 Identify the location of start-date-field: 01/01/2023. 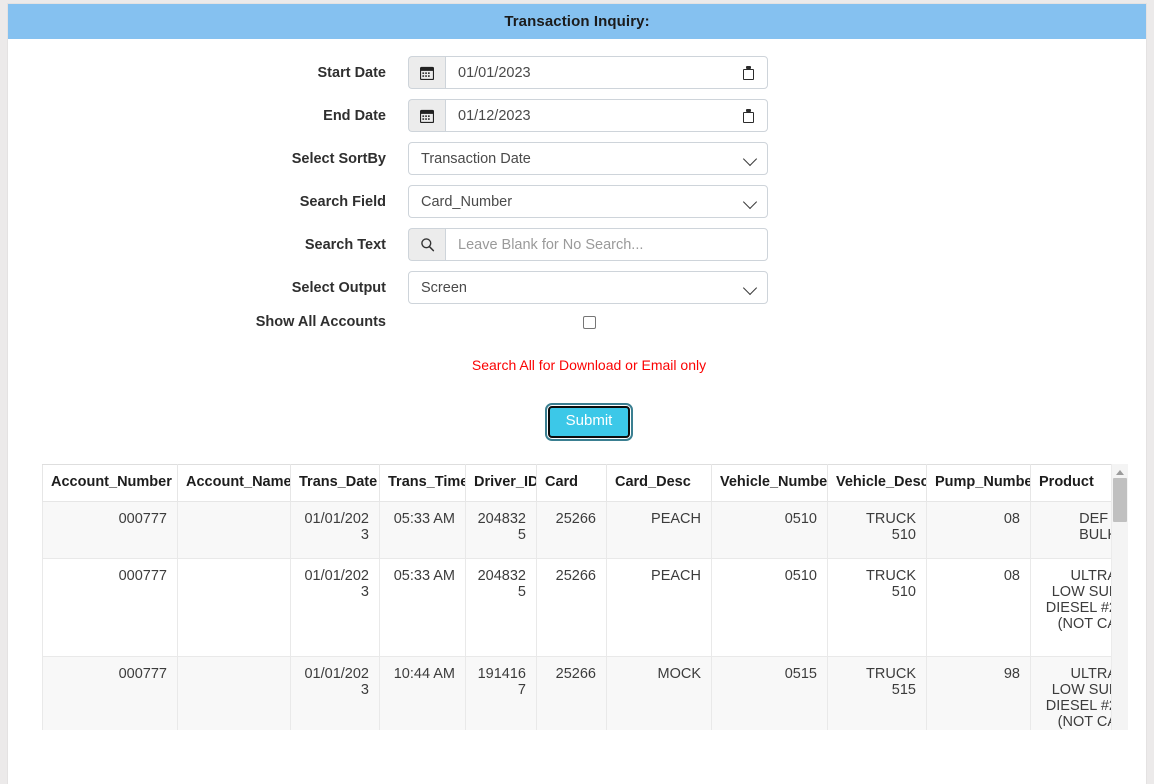
(606, 72).